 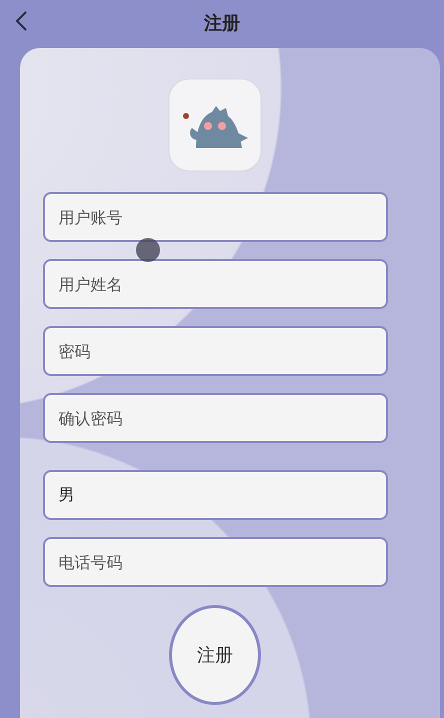 I want to click on input-field: 用户姓名, so click(x=215, y=284).